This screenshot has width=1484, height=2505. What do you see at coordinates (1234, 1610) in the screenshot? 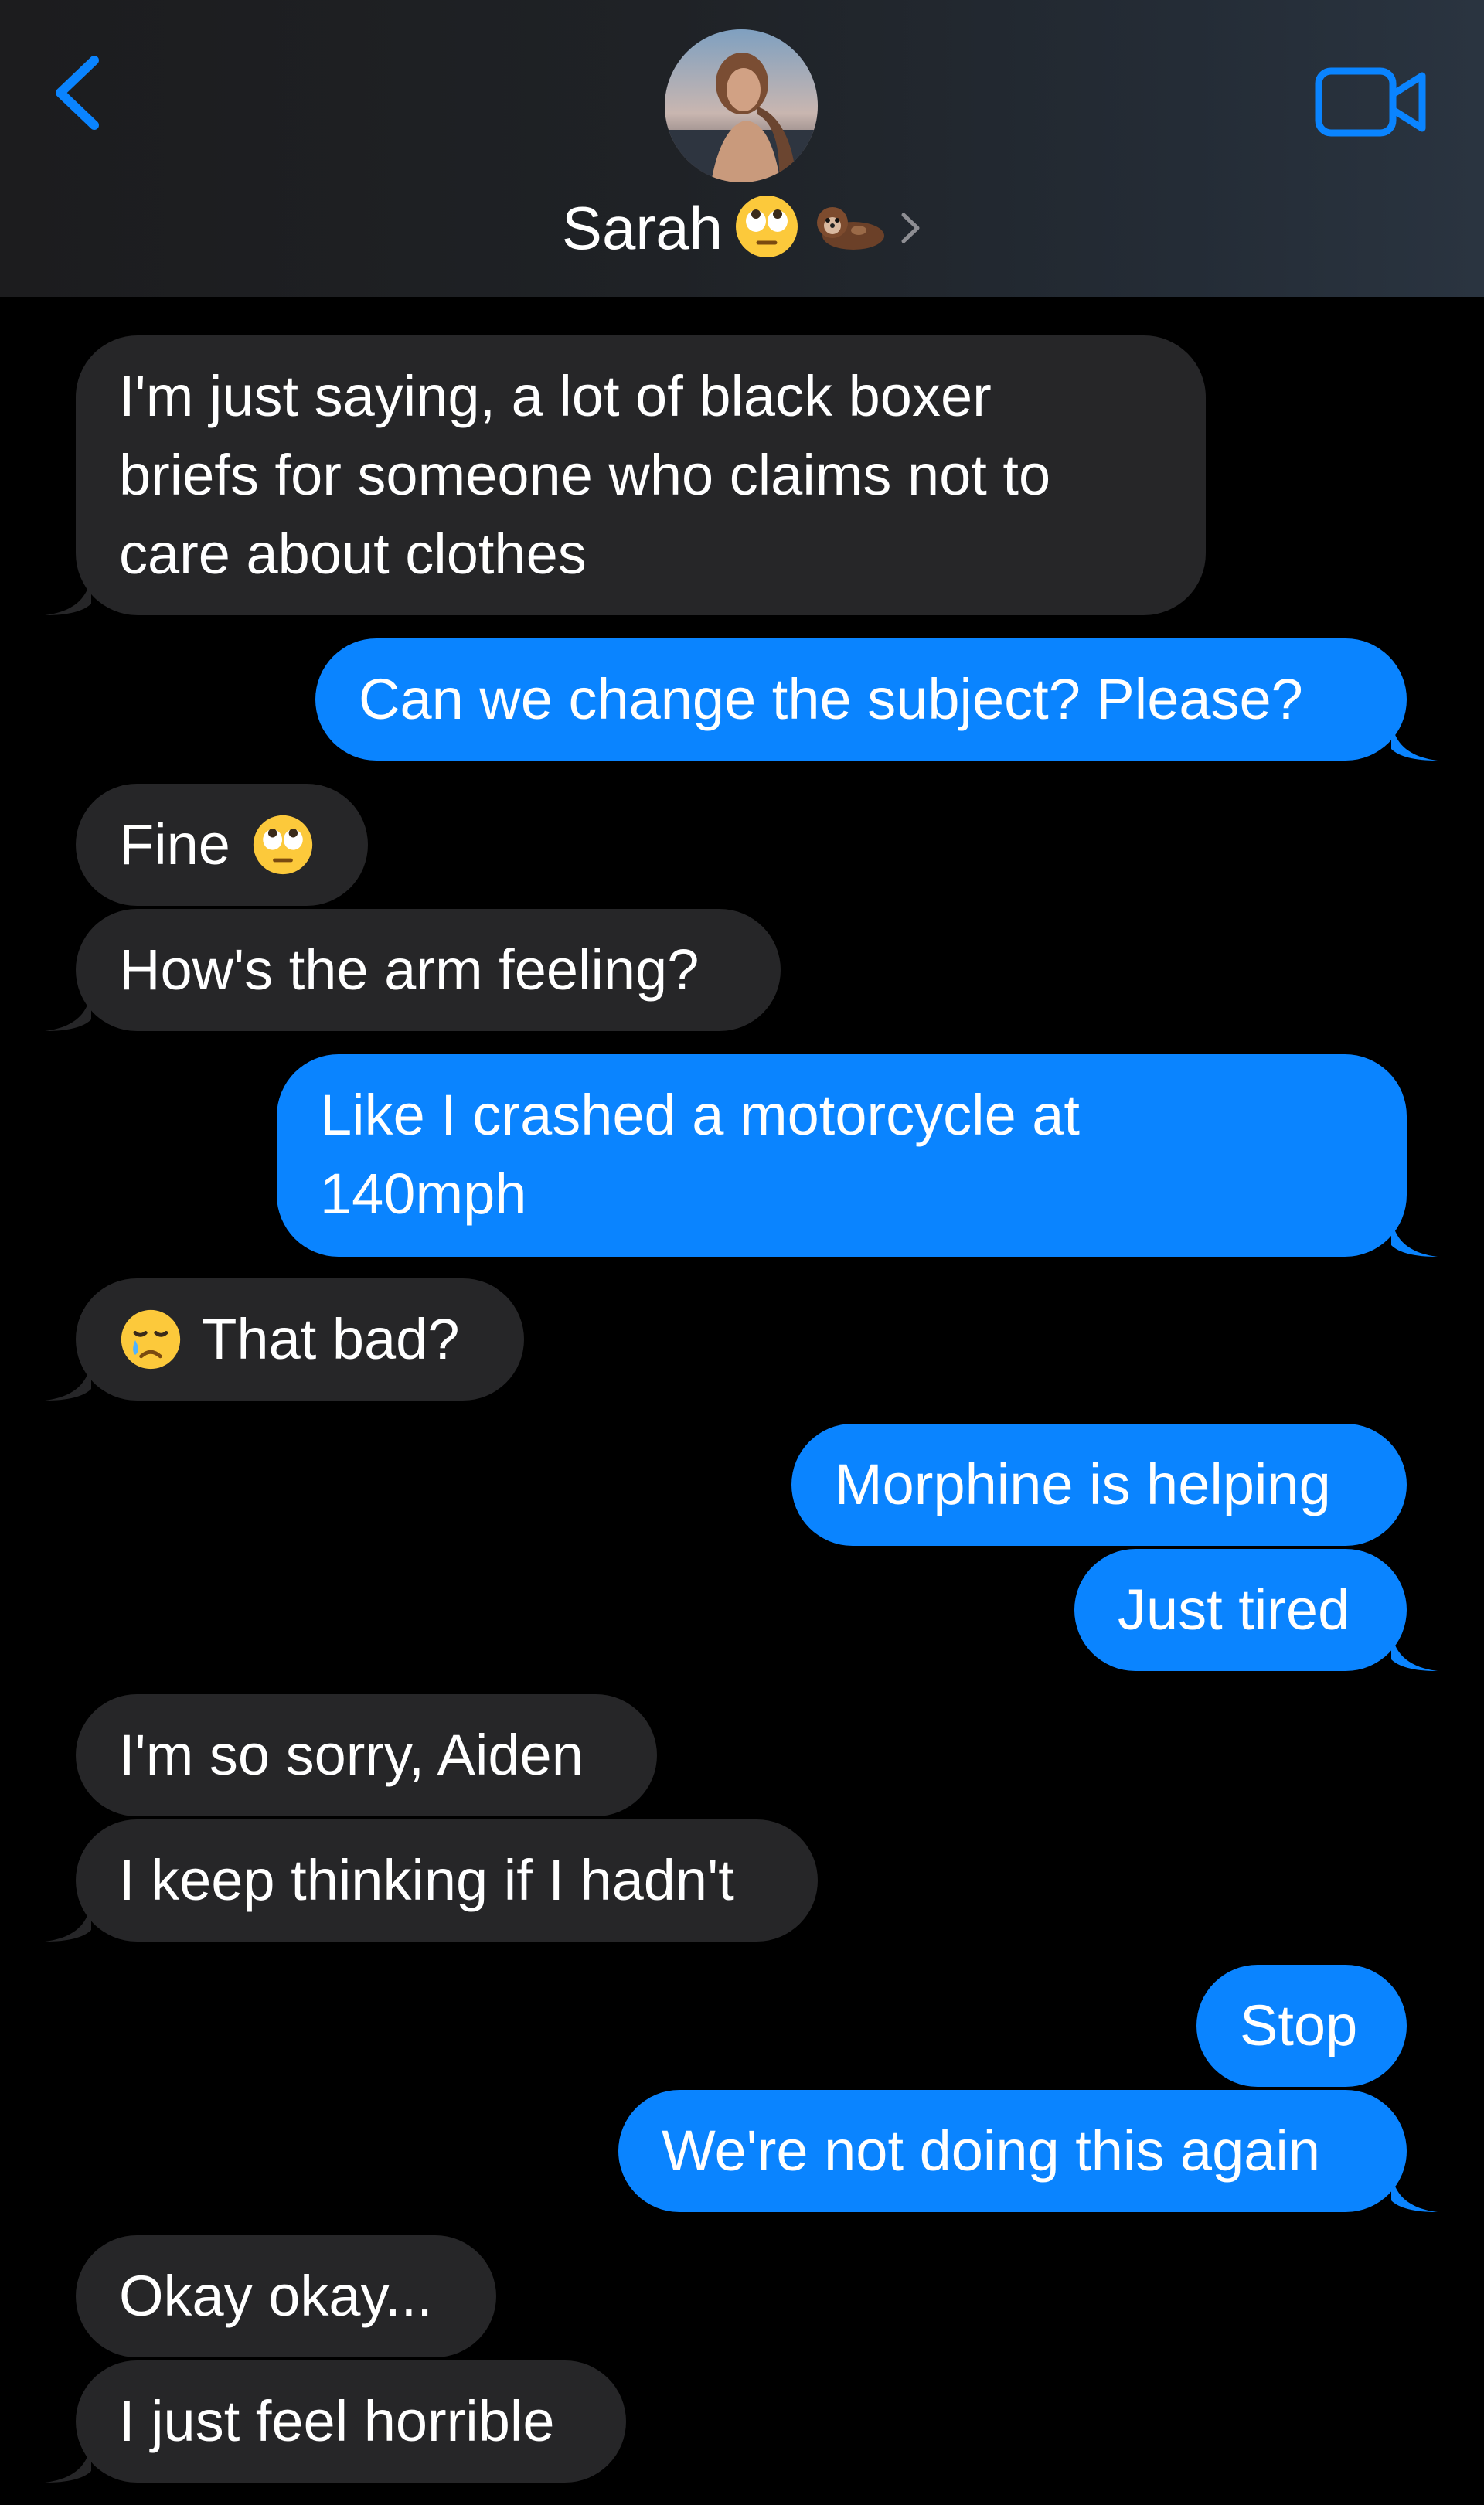
I see `message-text: Just tired` at bounding box center [1234, 1610].